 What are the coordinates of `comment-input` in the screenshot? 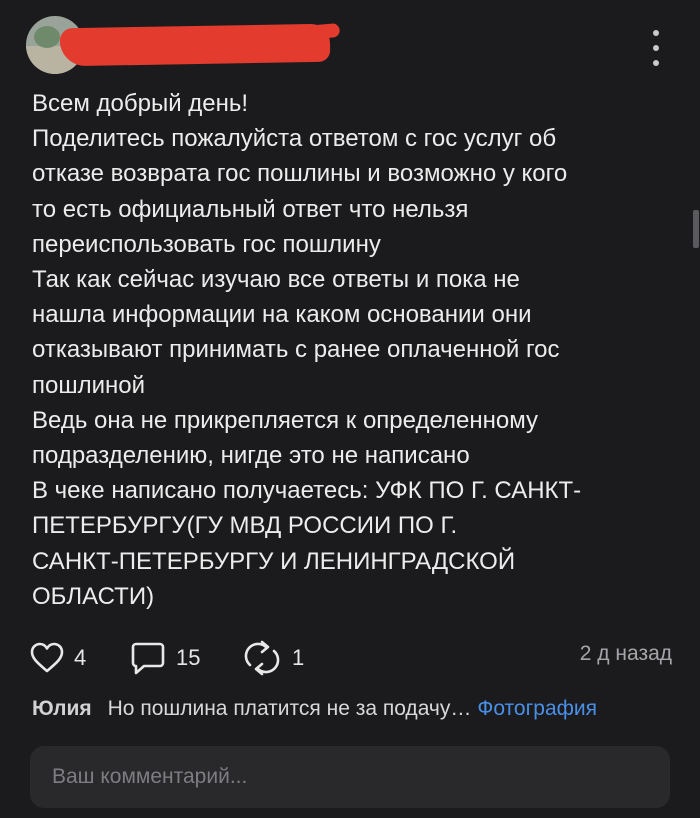 It's located at (350, 777).